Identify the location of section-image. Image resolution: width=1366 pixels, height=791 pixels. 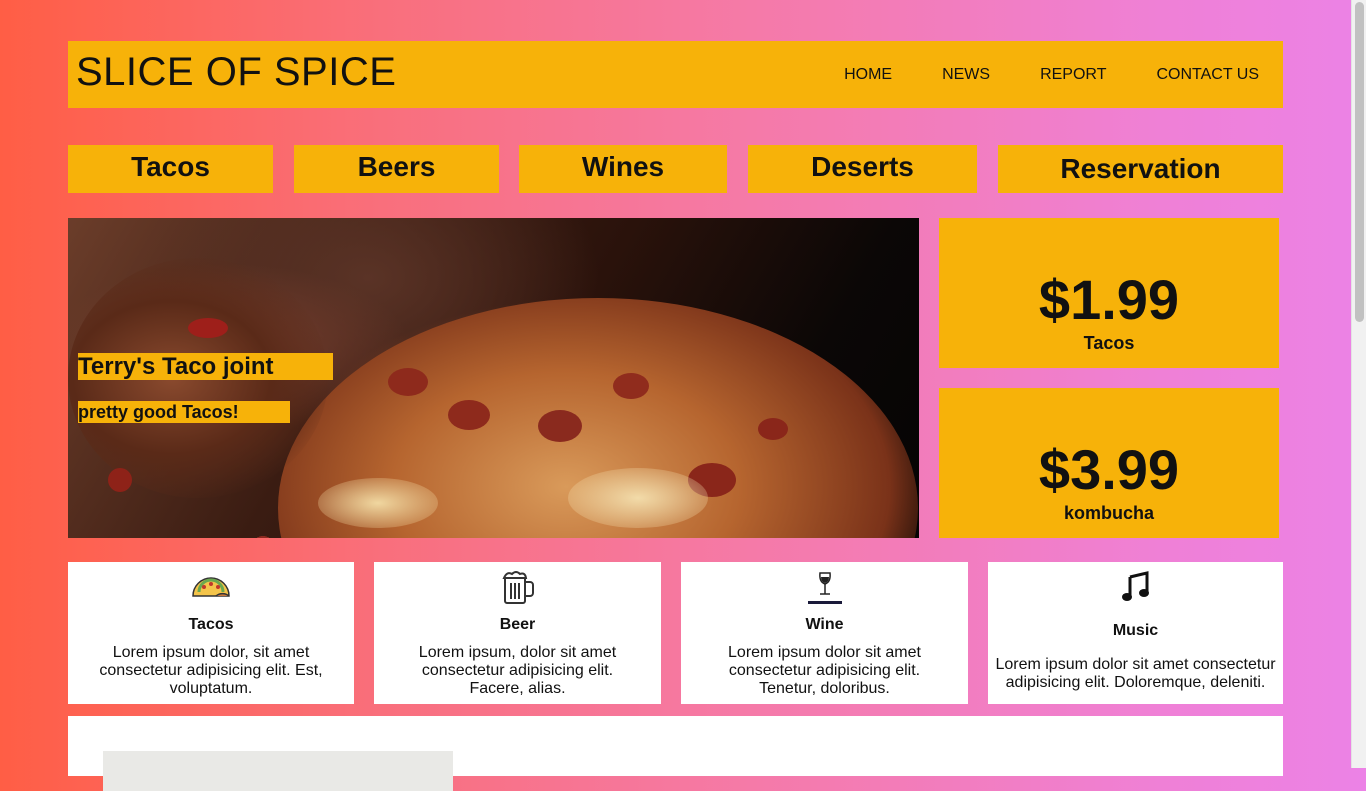
(278, 771).